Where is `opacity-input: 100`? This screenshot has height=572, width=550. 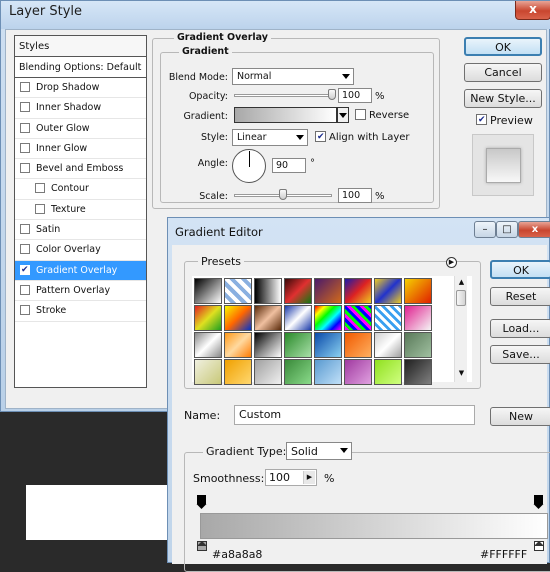
opacity-input: 100 is located at coordinates (355, 95).